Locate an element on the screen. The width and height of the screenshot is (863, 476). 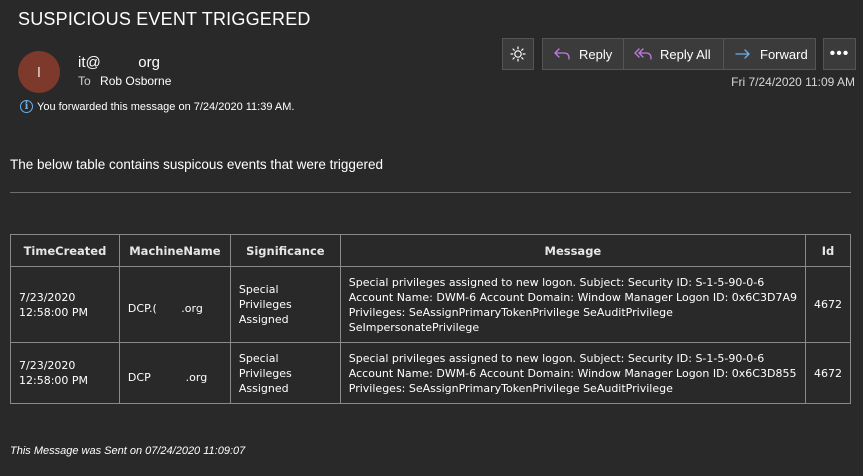
sender-address: it@ org is located at coordinates (119, 62).